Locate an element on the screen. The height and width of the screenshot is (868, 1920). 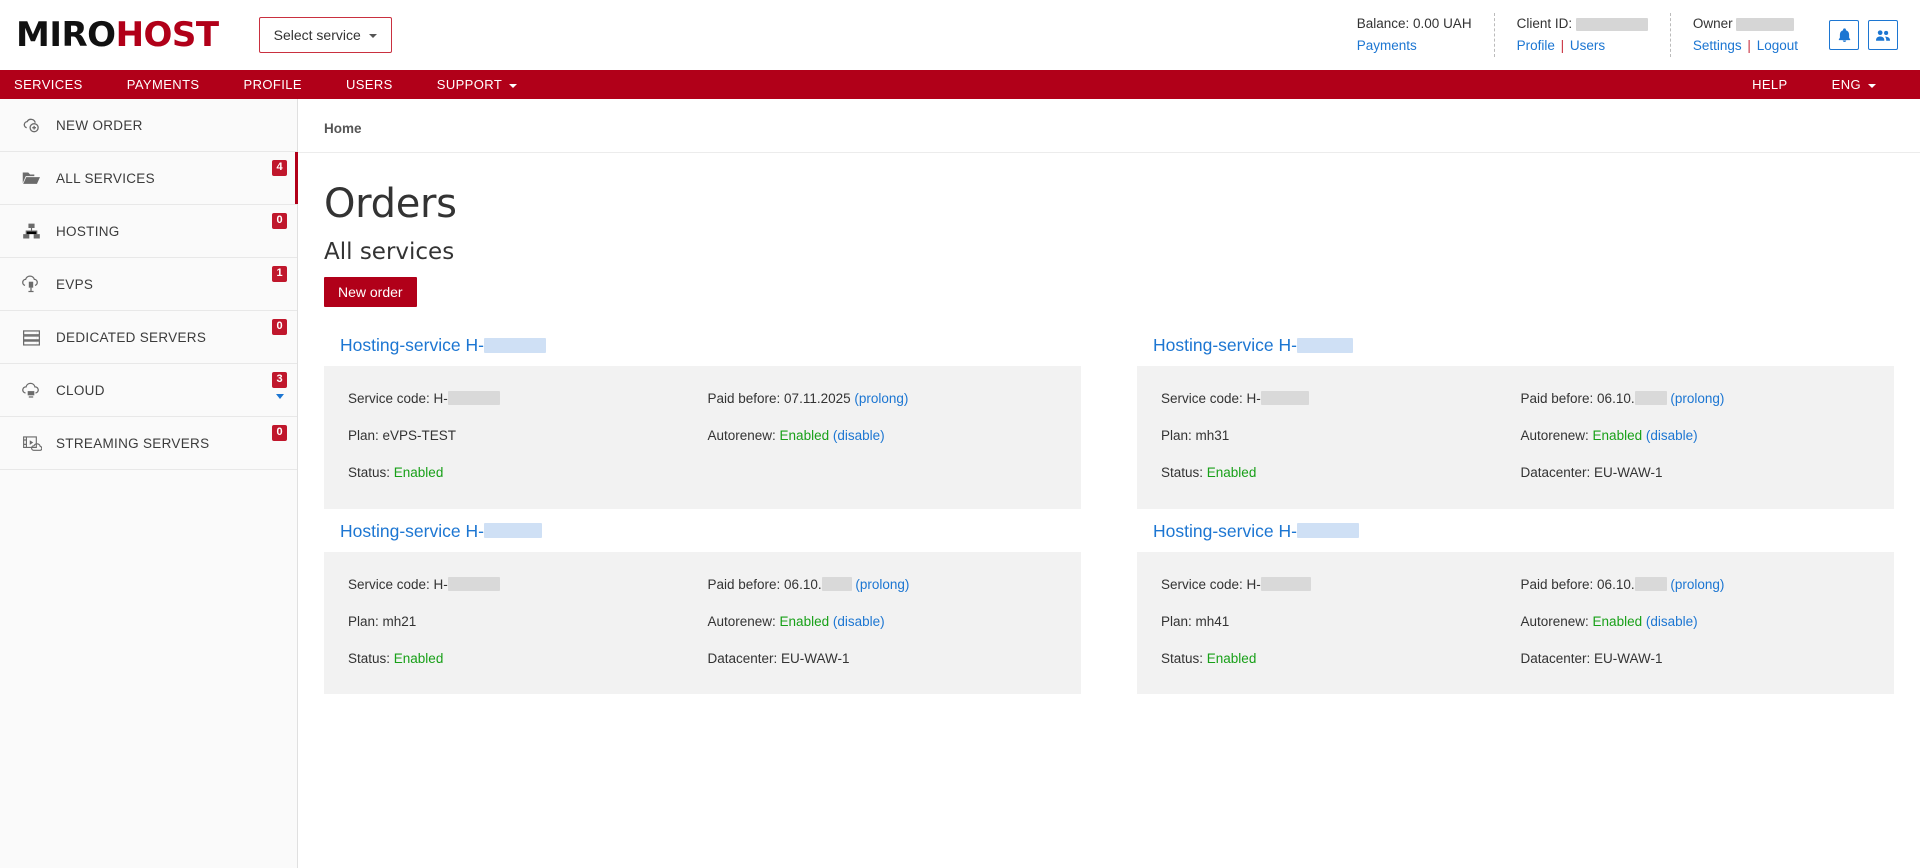
sidebar-badge: 3 is located at coordinates (279, 380).